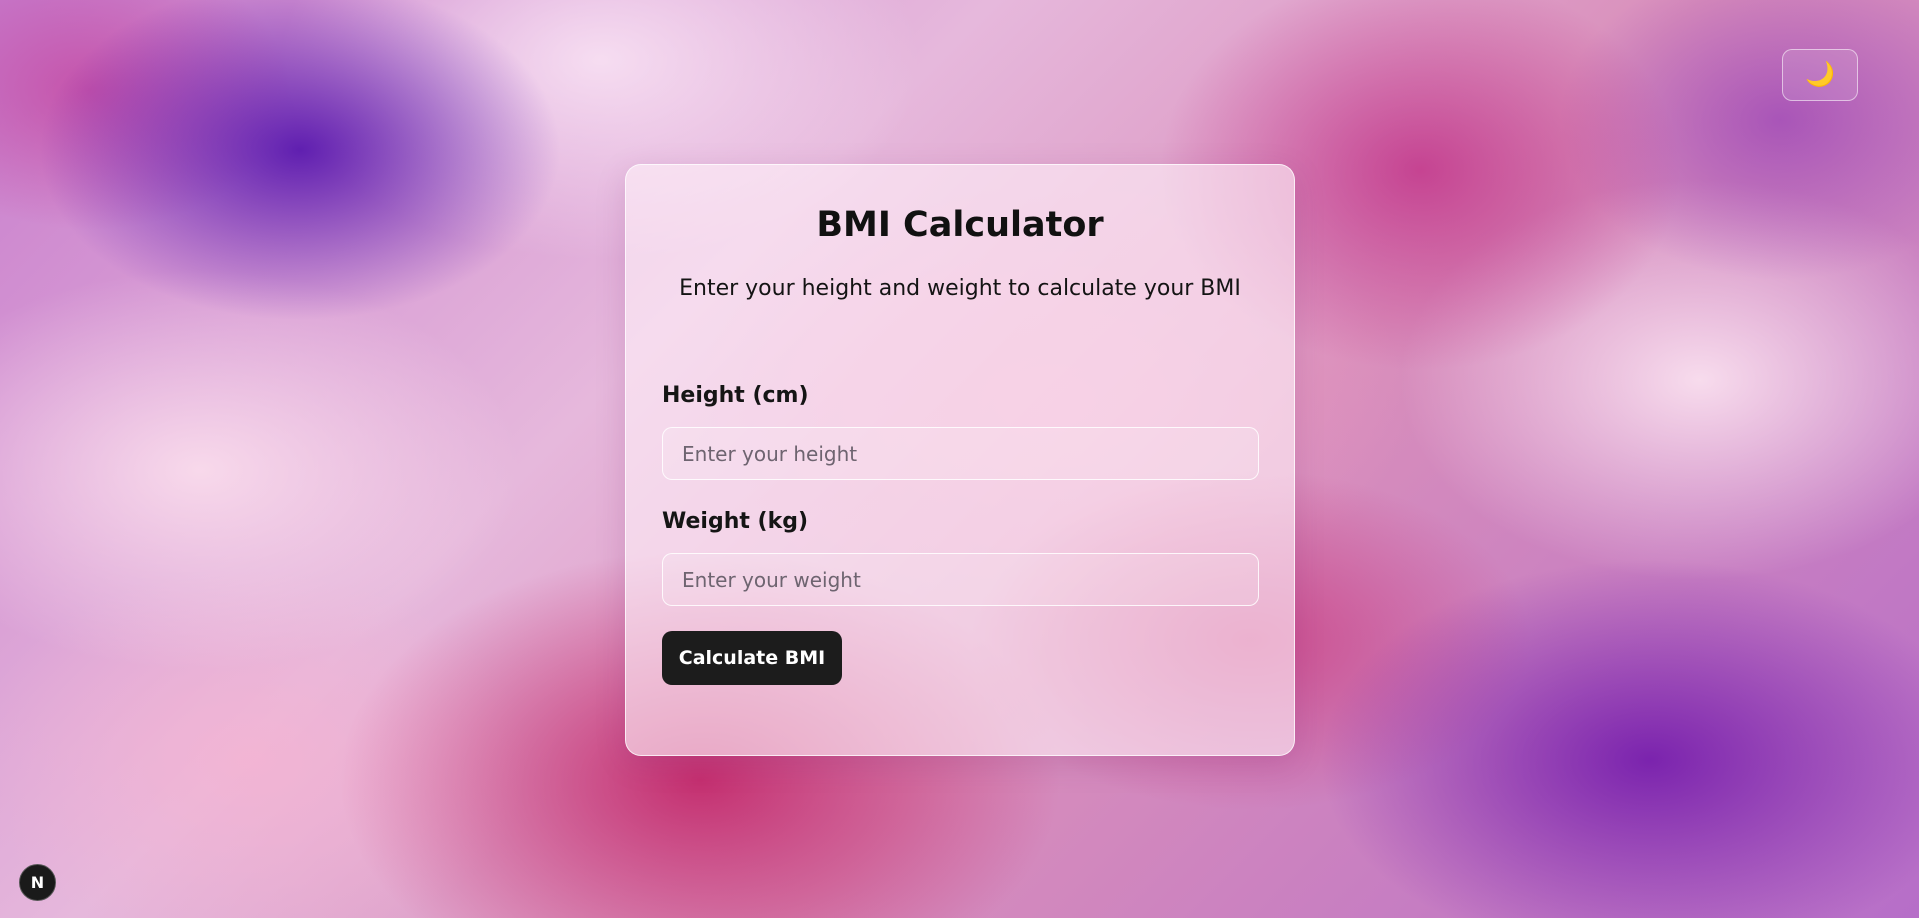 This screenshot has height=918, width=1919. Describe the element at coordinates (752, 658) in the screenshot. I see `calculate-bmi-button: Calculate BMI` at that location.